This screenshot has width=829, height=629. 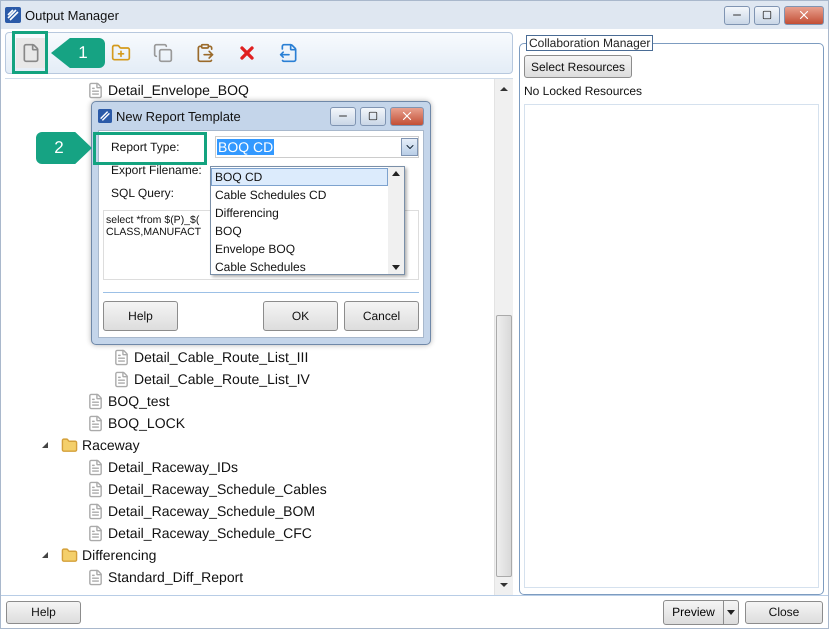 I want to click on field-label: Export Filename:, so click(x=156, y=169).